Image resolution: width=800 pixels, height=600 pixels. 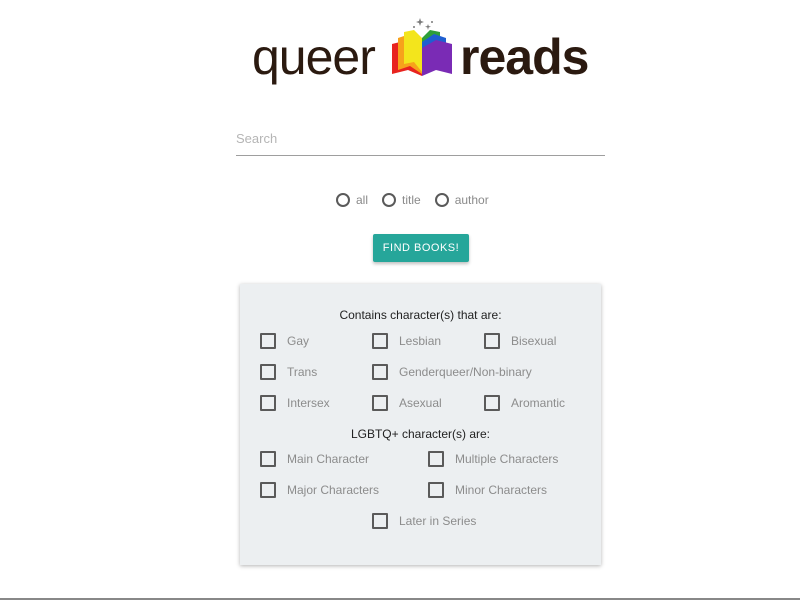 What do you see at coordinates (411, 200) in the screenshot?
I see `radio-label-title: title` at bounding box center [411, 200].